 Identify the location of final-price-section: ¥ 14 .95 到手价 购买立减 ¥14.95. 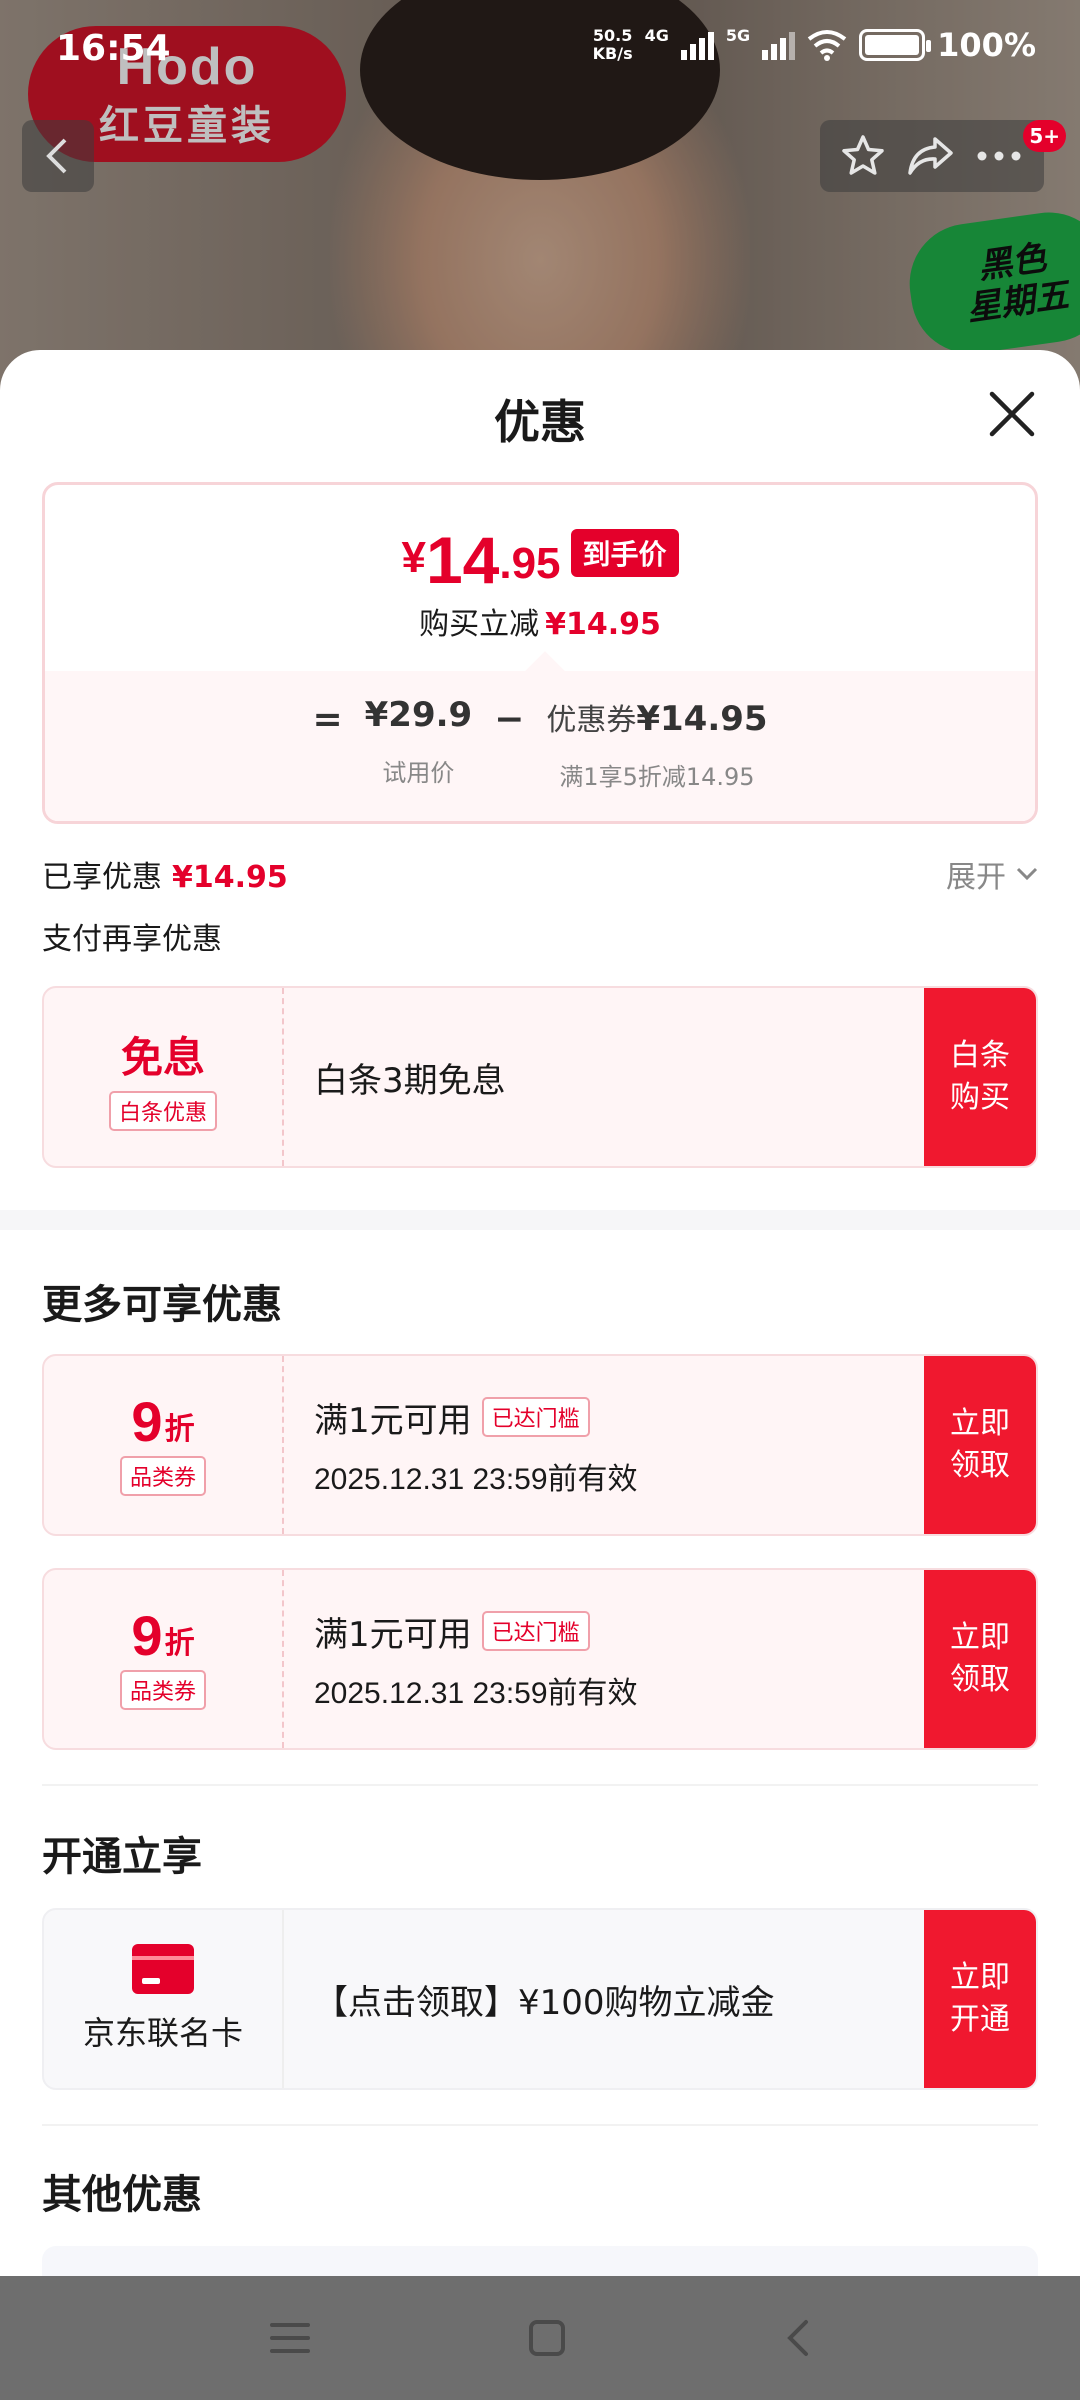
(540, 578).